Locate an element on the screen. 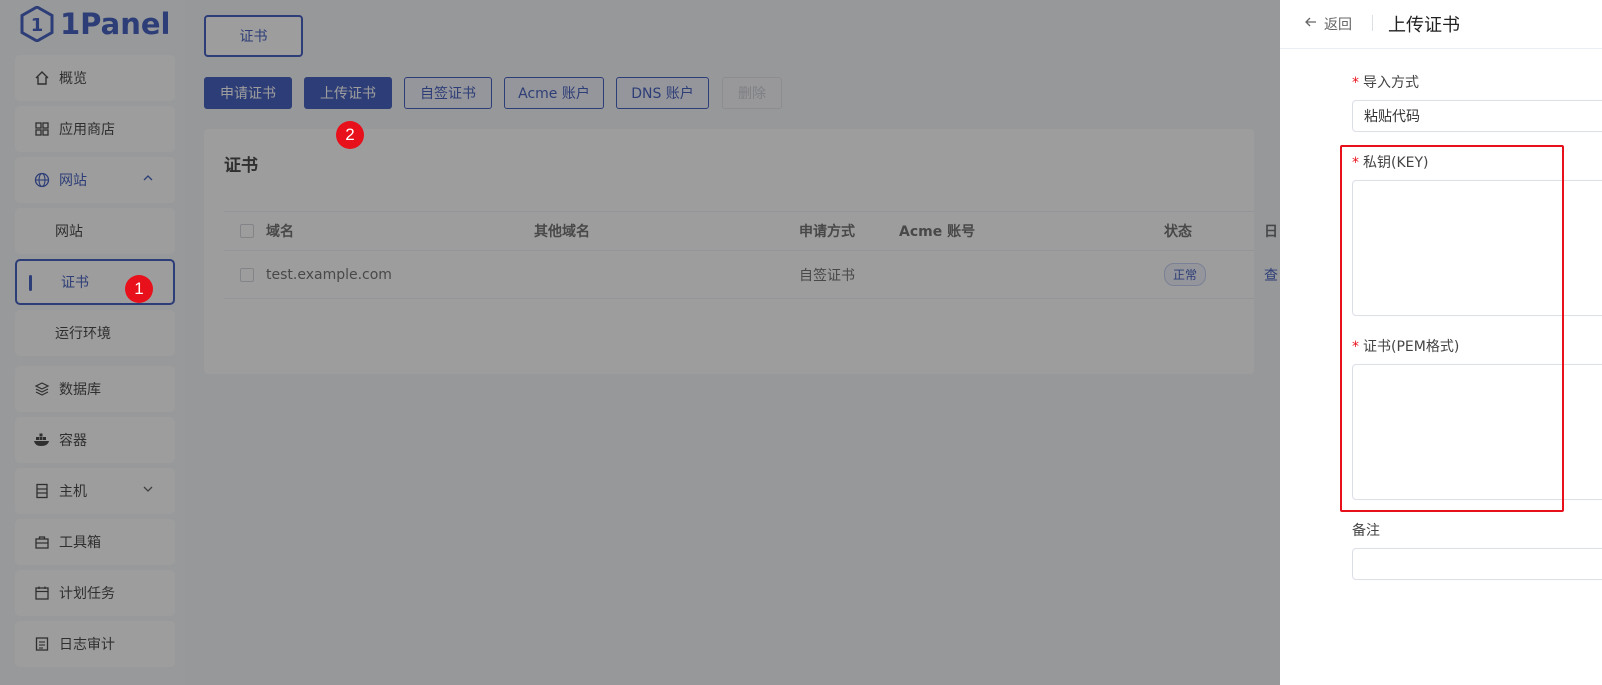  annotation-highlight-frame is located at coordinates (1452, 328).